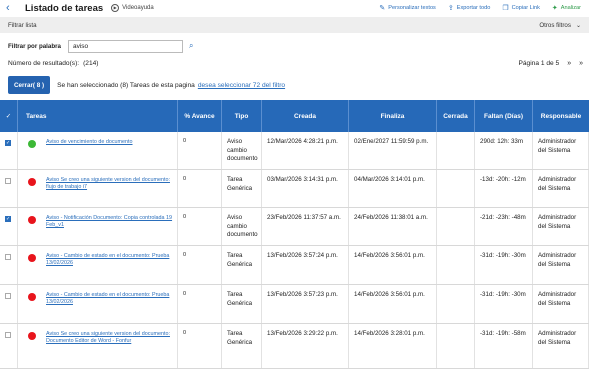 Image resolution: width=589 pixels, height=369 pixels. What do you see at coordinates (393, 116) in the screenshot?
I see `column-header-finaliza: Finaliza` at bounding box center [393, 116].